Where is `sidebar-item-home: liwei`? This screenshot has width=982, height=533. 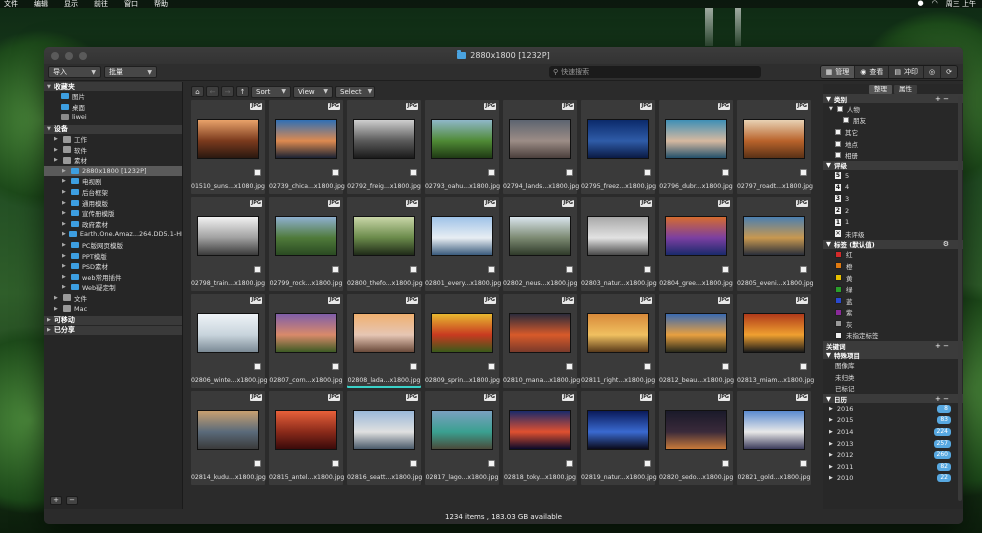
sidebar-item-home: liwei is located at coordinates (113, 117).